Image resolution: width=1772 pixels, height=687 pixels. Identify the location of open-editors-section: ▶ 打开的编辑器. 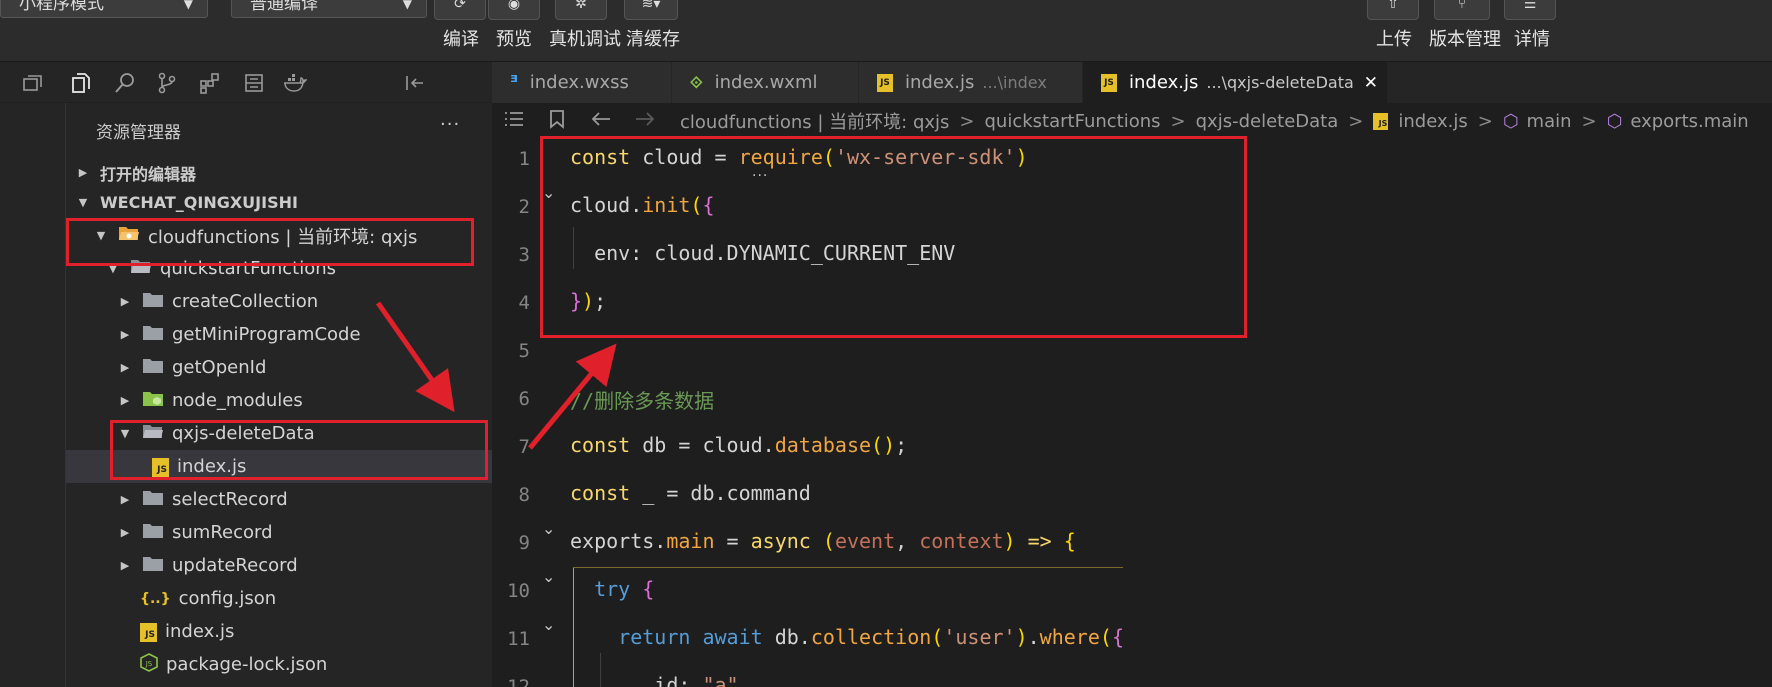
(279, 172).